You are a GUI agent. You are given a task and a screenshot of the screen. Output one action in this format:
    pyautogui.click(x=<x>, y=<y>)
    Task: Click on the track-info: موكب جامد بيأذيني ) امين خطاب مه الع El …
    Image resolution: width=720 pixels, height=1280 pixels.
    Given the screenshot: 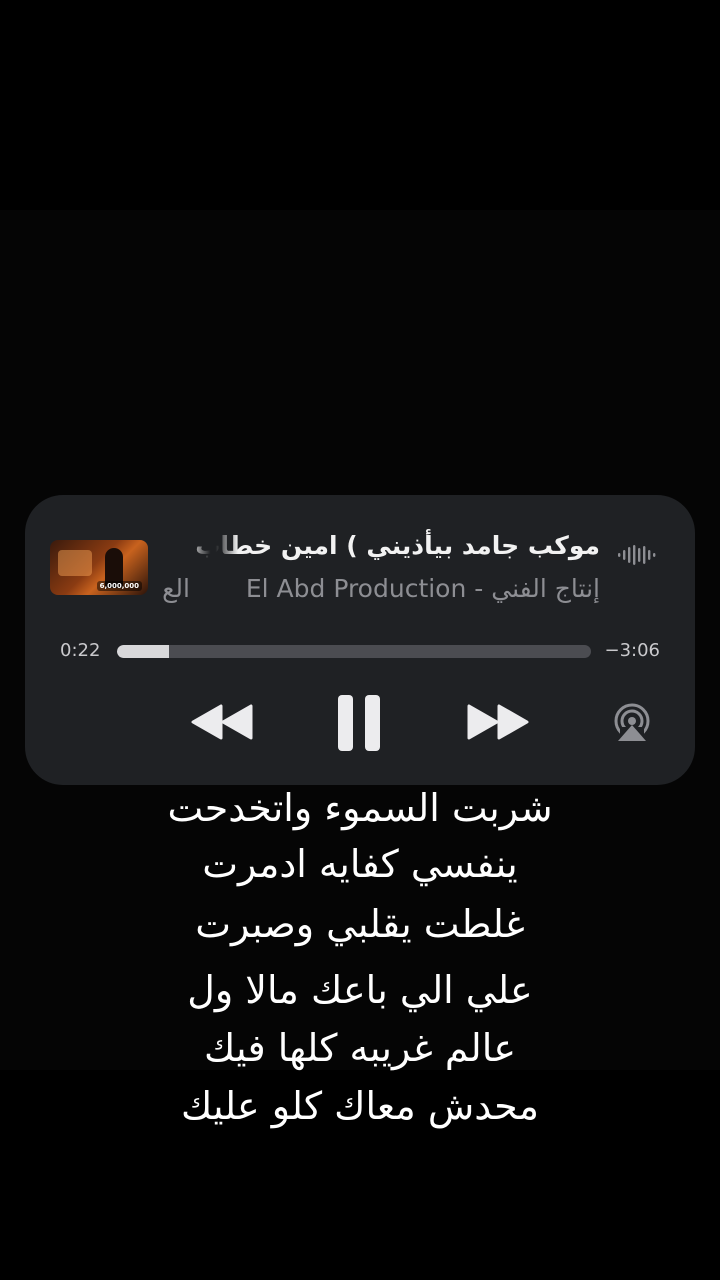 What is the action you would take?
    pyautogui.click(x=380, y=572)
    